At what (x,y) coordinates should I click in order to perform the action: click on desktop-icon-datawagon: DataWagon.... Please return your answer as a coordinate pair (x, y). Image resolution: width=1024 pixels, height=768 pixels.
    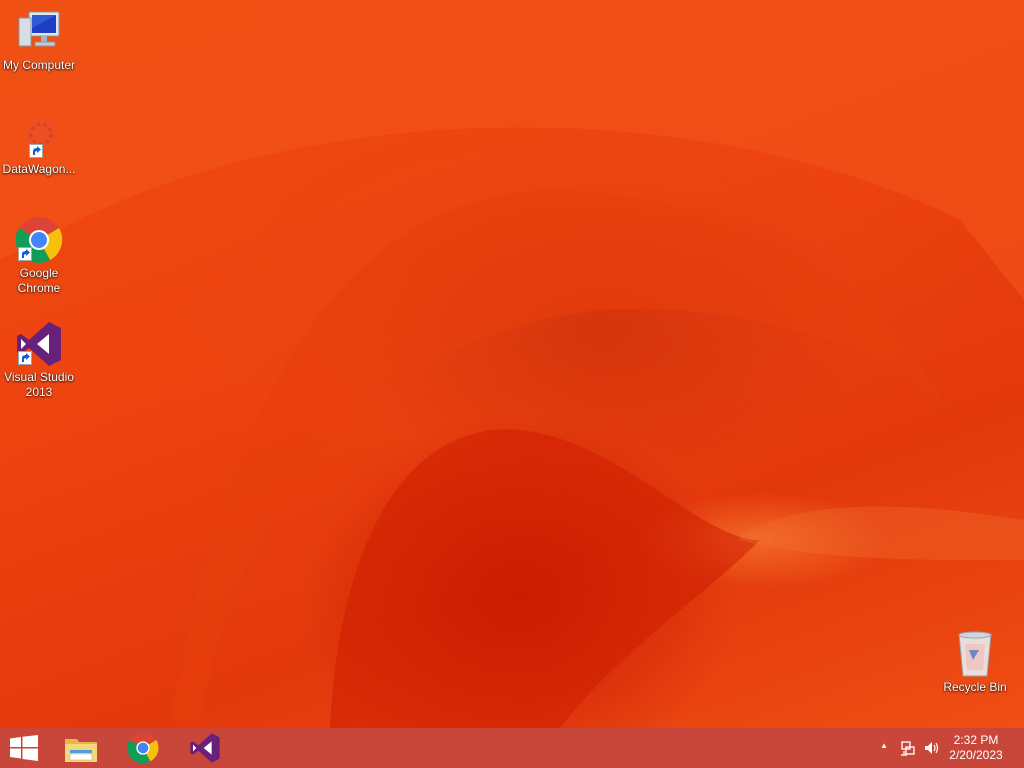
    Looking at the image, I should click on (39, 144).